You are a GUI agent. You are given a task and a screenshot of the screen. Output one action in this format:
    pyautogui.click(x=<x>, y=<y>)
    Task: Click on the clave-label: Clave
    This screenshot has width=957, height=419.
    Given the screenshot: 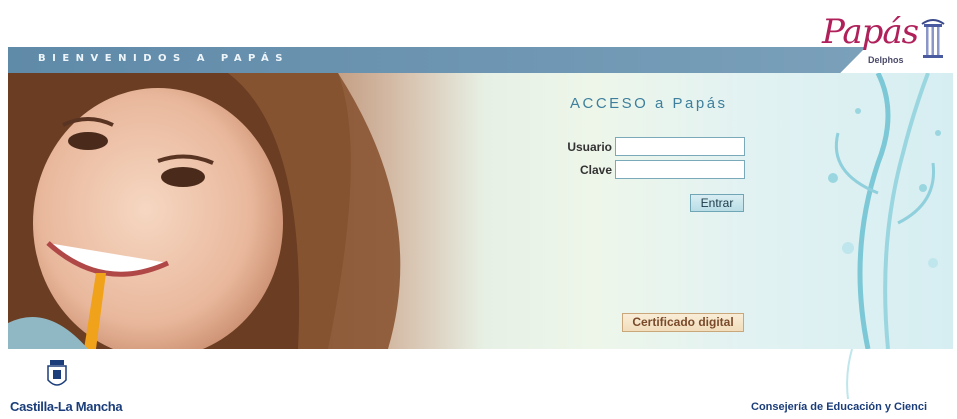 What is the action you would take?
    pyautogui.click(x=595, y=170)
    